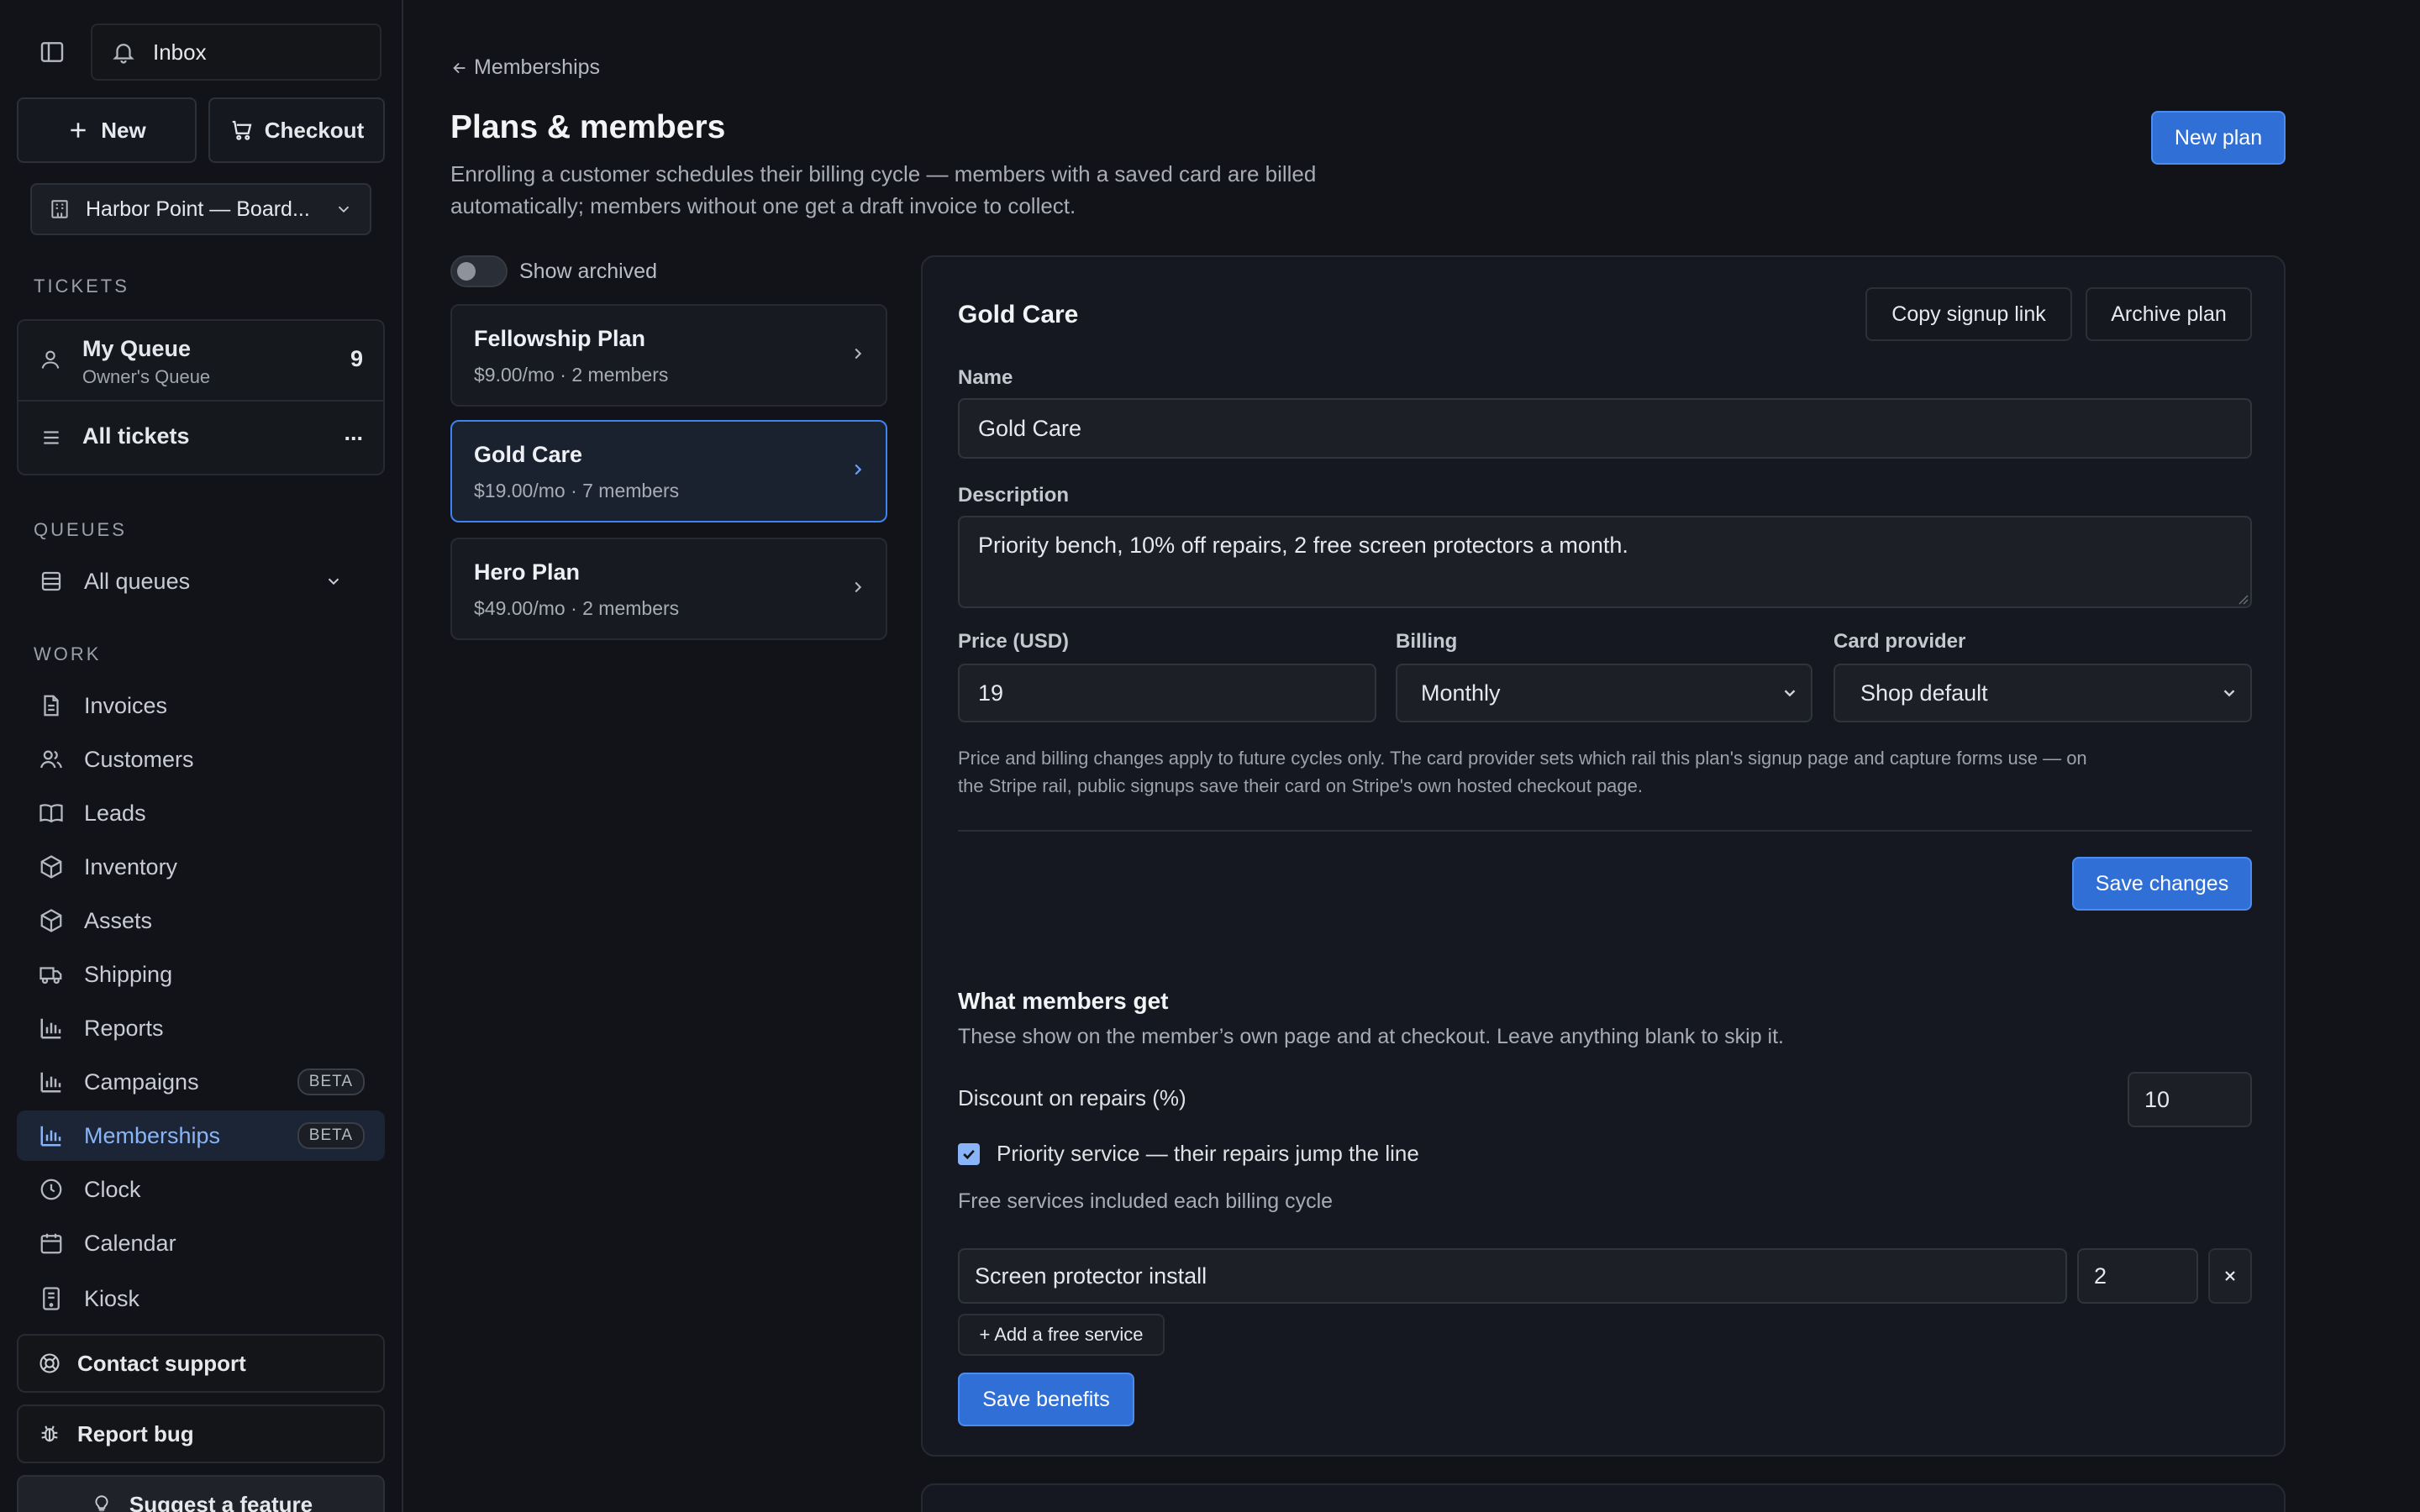 This screenshot has height=1512, width=2420. Describe the element at coordinates (50, 1363) in the screenshot. I see `lifebuoy-icon` at that location.